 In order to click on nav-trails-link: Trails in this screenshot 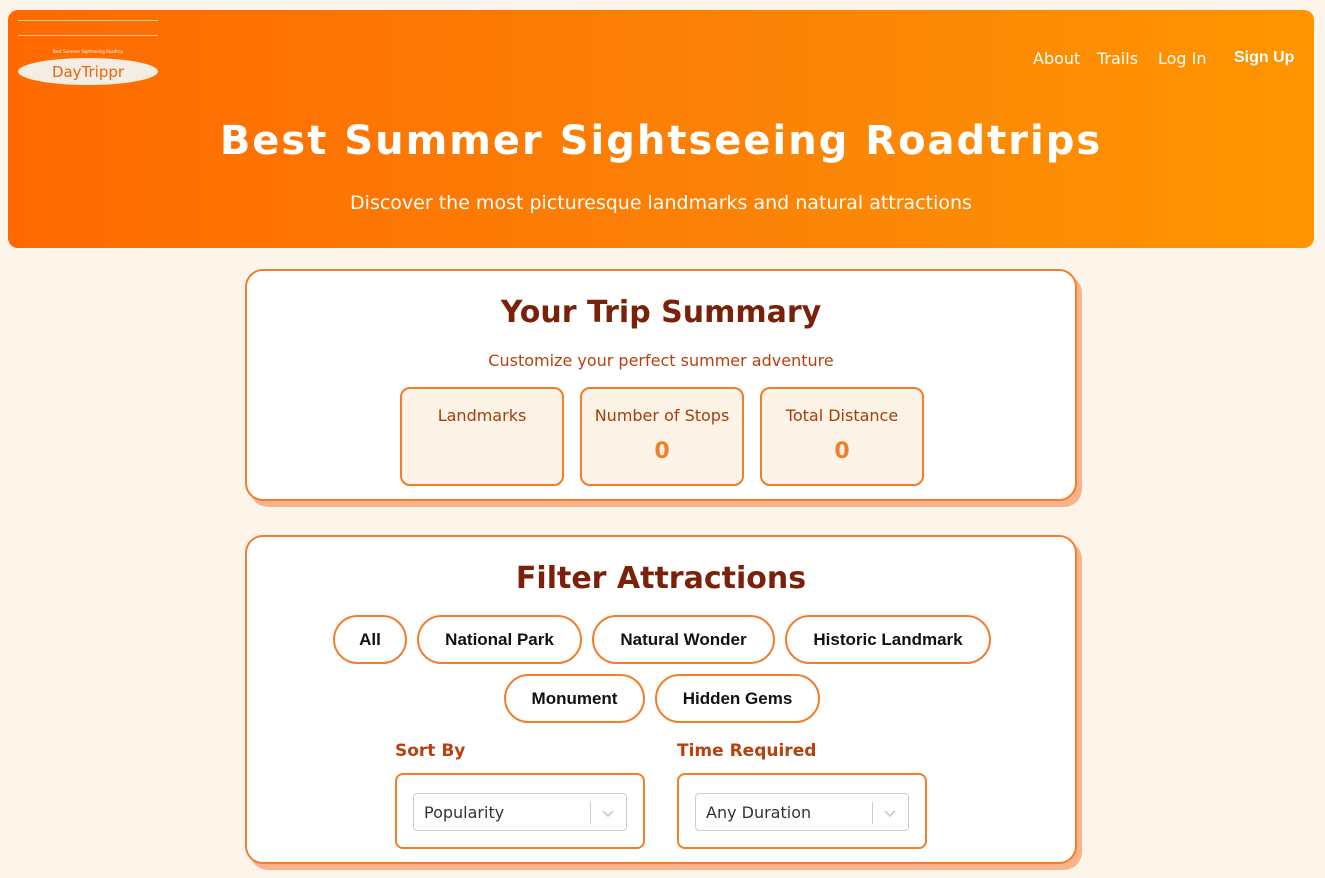, I will do `click(1117, 58)`.